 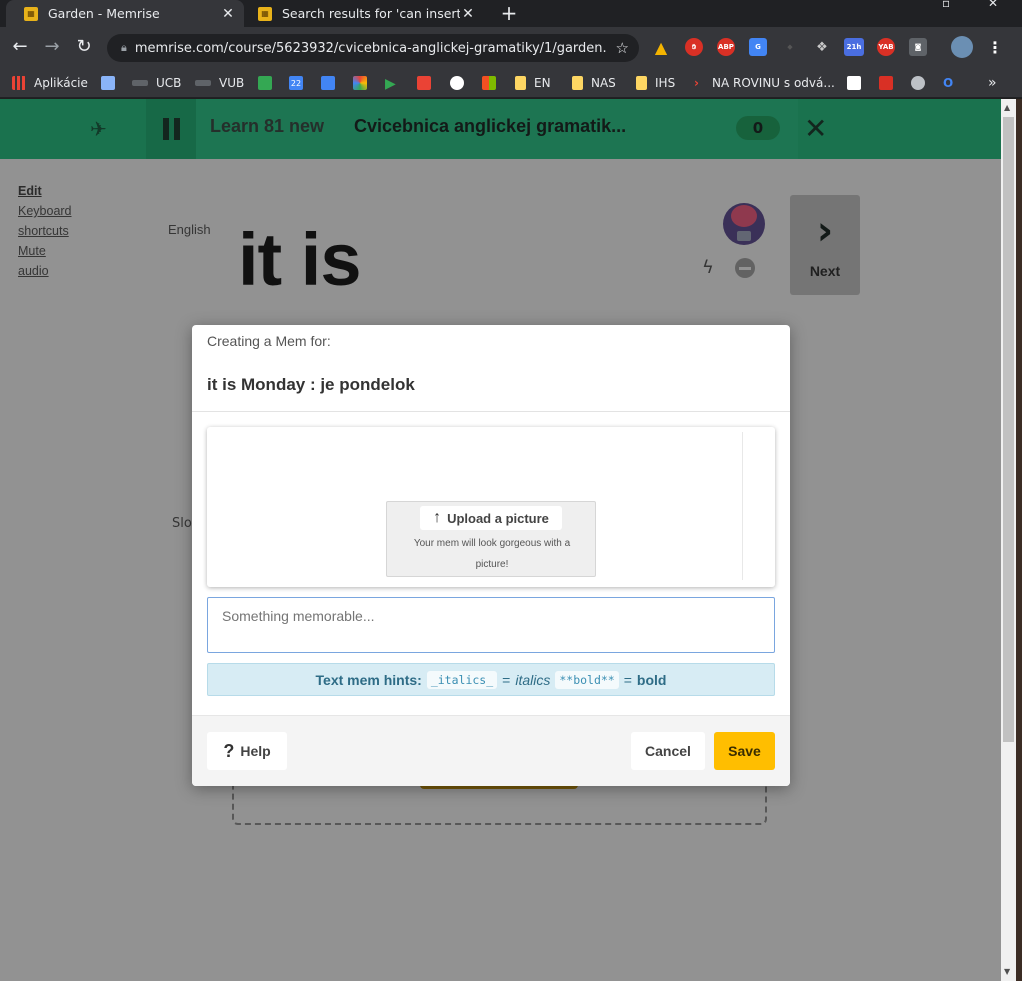 I want to click on italics-code: _italics_, so click(x=462, y=679).